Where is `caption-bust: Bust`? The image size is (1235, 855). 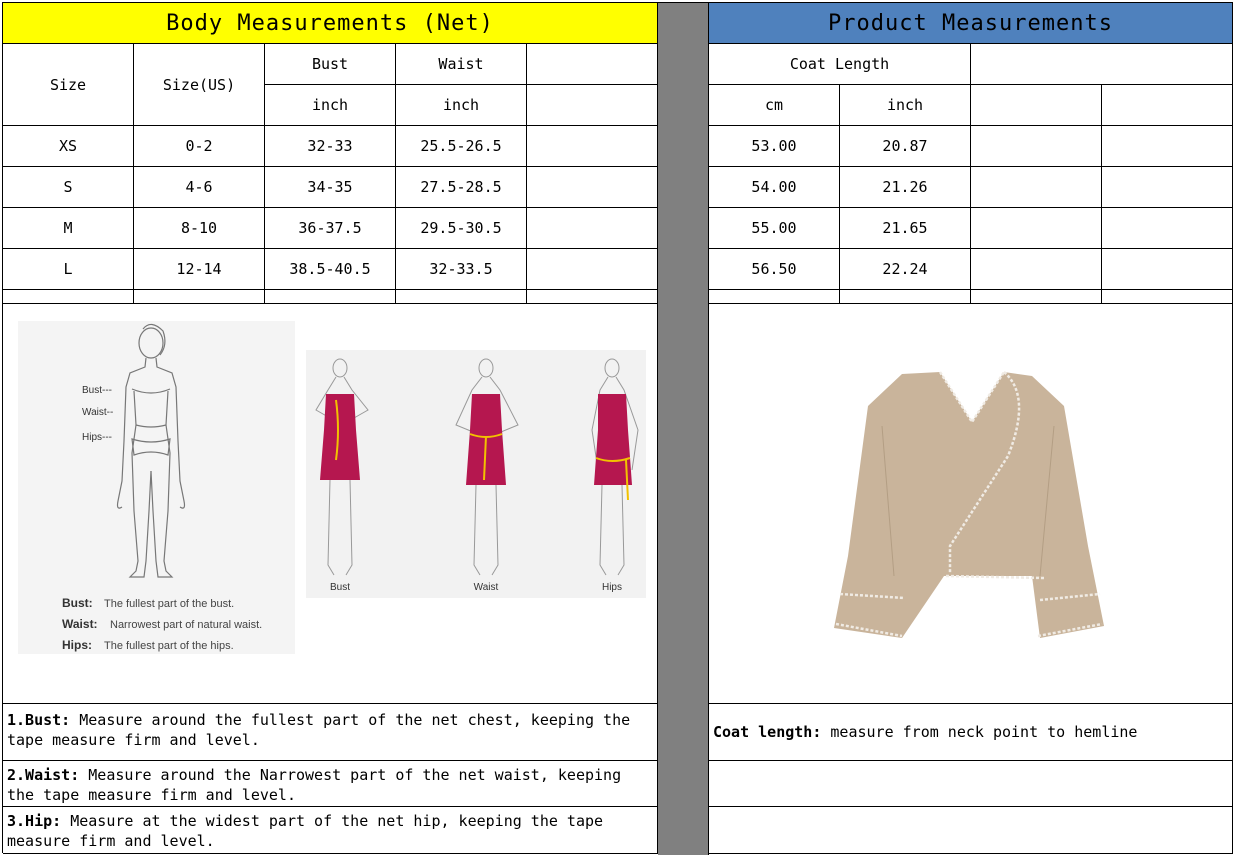 caption-bust: Bust is located at coordinates (340, 587).